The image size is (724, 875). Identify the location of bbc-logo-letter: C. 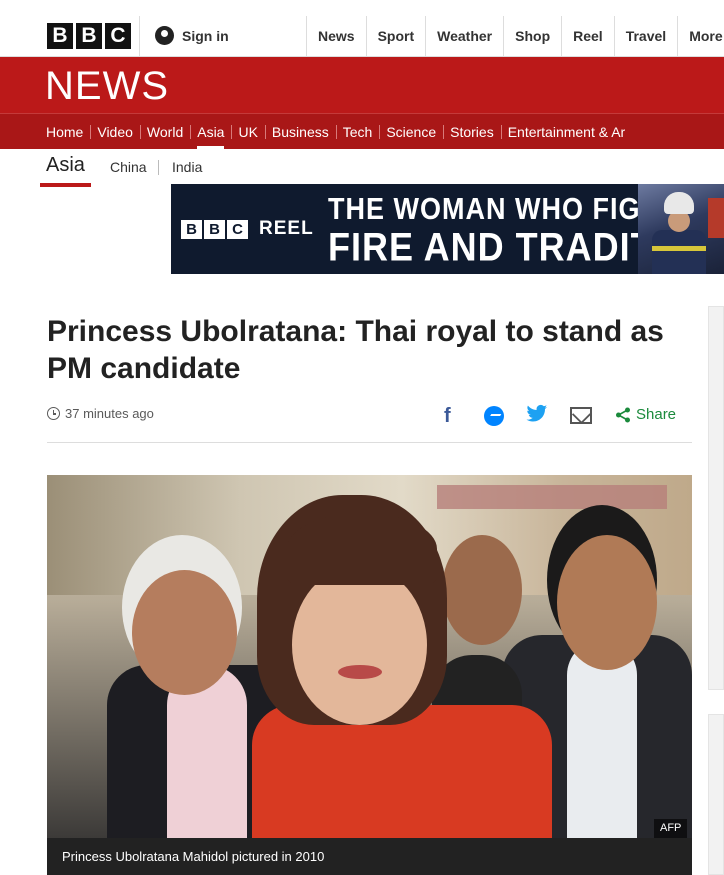
(118, 36).